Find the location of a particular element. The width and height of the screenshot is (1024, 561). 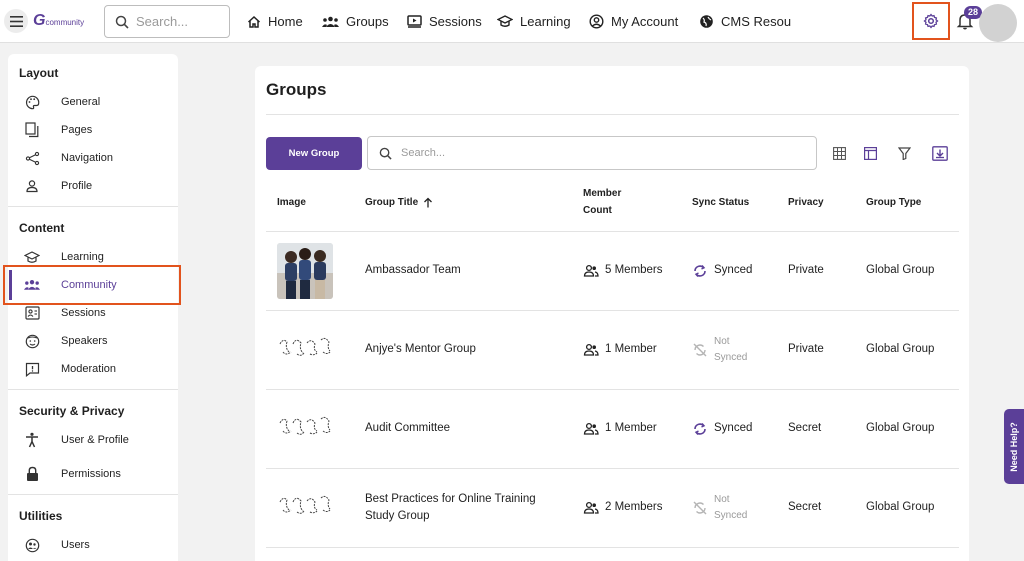

nav-home-label: Home is located at coordinates (285, 21).